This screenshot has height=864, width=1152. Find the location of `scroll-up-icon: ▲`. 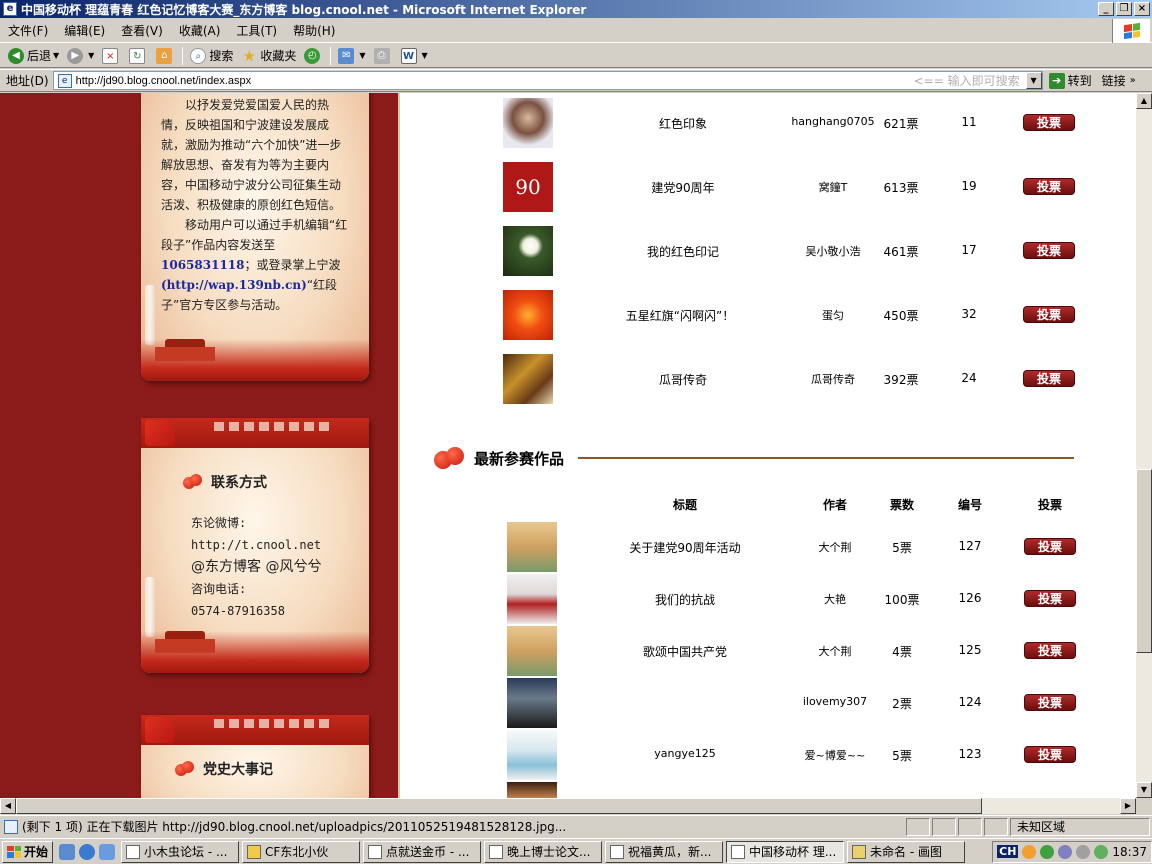

scroll-up-icon: ▲ is located at coordinates (1144, 101).